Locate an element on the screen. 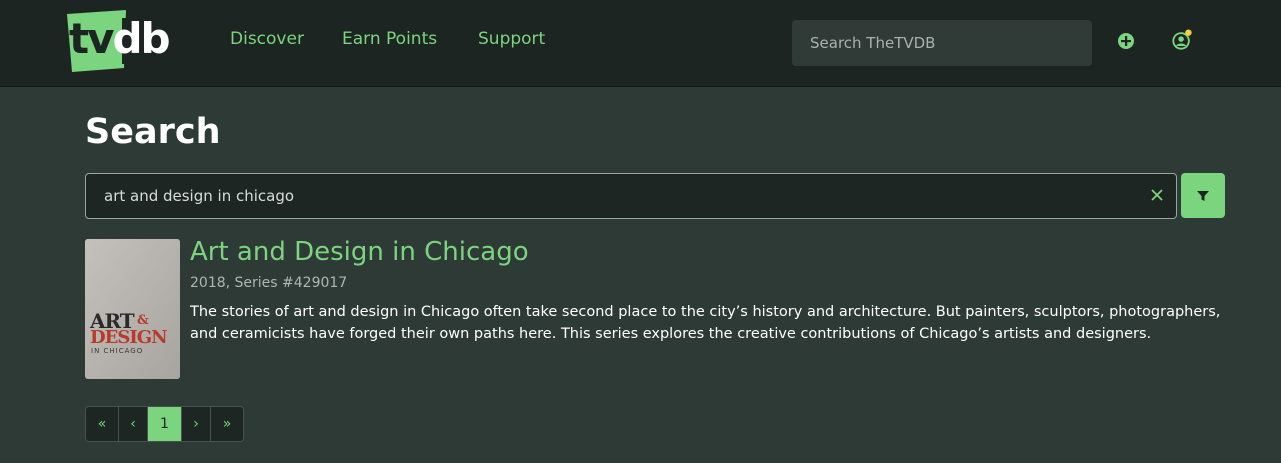 Image resolution: width=1281 pixels, height=463 pixels. search-query-input is located at coordinates (611, 196).